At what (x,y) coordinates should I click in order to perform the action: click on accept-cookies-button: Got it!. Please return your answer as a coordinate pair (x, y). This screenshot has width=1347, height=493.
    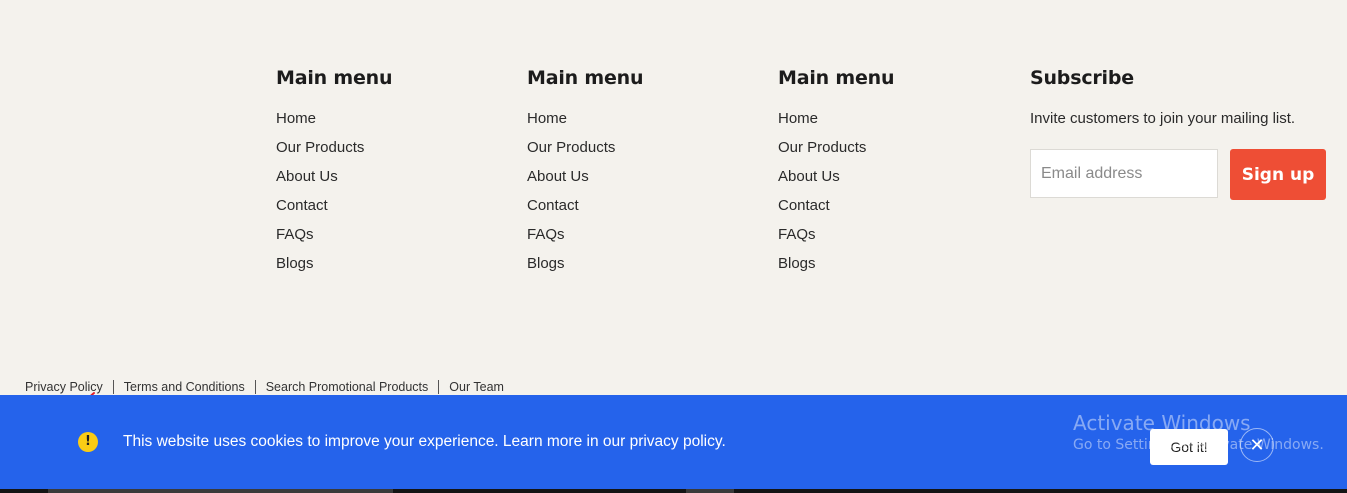
    Looking at the image, I should click on (1189, 447).